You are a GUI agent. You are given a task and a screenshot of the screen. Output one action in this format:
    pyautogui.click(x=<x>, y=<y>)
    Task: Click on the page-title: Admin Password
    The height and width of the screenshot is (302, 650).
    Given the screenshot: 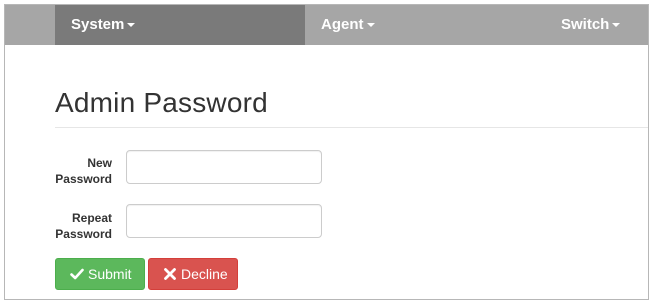 What is the action you would take?
    pyautogui.click(x=161, y=102)
    